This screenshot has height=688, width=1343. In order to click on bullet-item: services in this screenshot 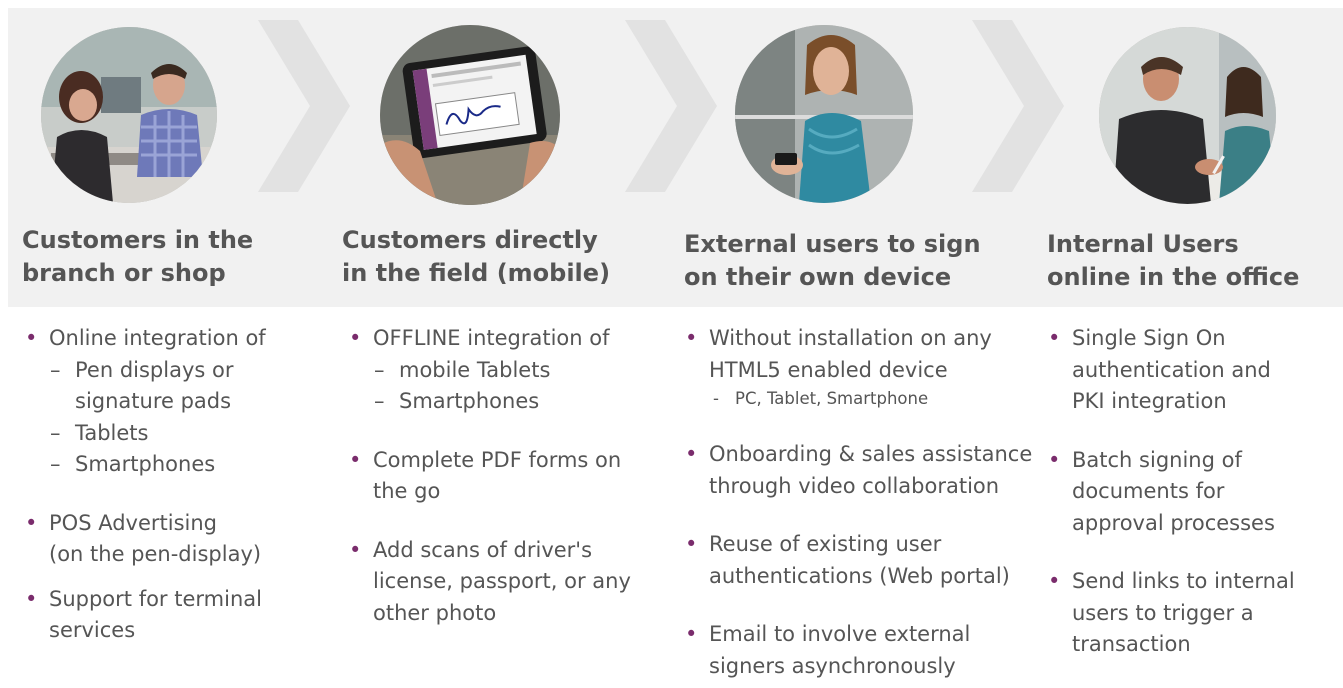, I will do `click(92, 630)`.